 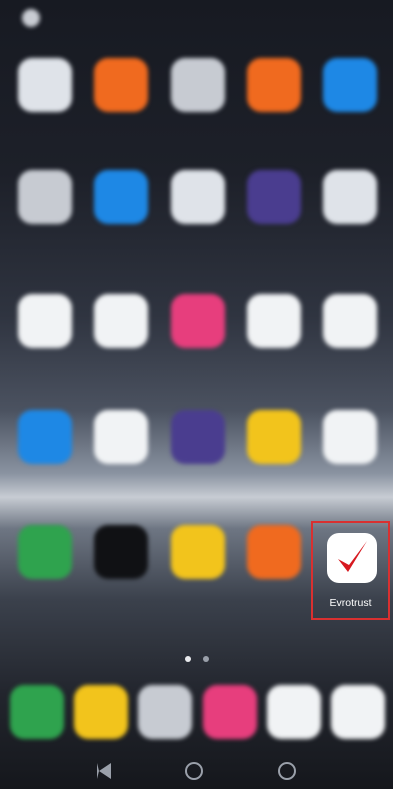 I want to click on evrotrust-app: Evrotrust, so click(x=350, y=570).